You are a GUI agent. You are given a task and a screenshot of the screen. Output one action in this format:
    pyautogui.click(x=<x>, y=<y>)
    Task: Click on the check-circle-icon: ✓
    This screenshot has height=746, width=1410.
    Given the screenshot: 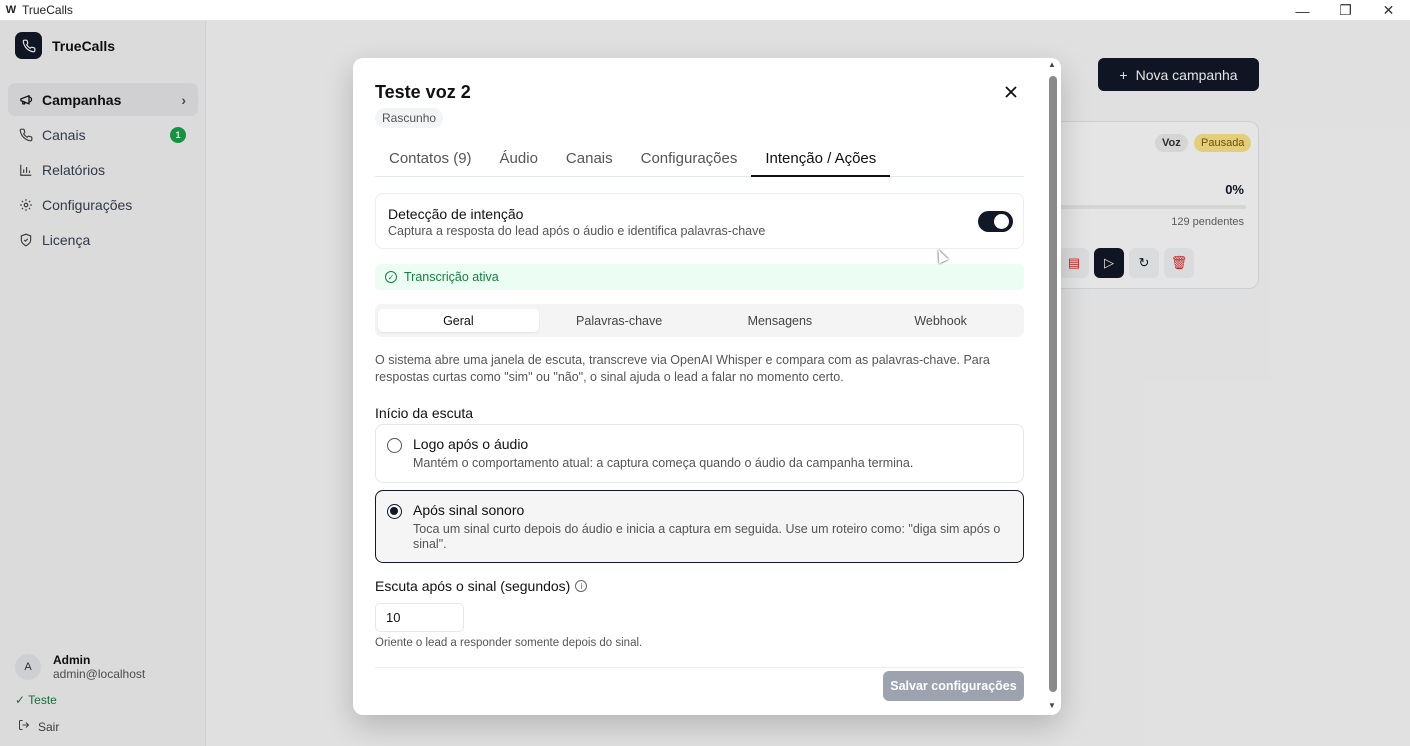 What is the action you would take?
    pyautogui.click(x=391, y=277)
    